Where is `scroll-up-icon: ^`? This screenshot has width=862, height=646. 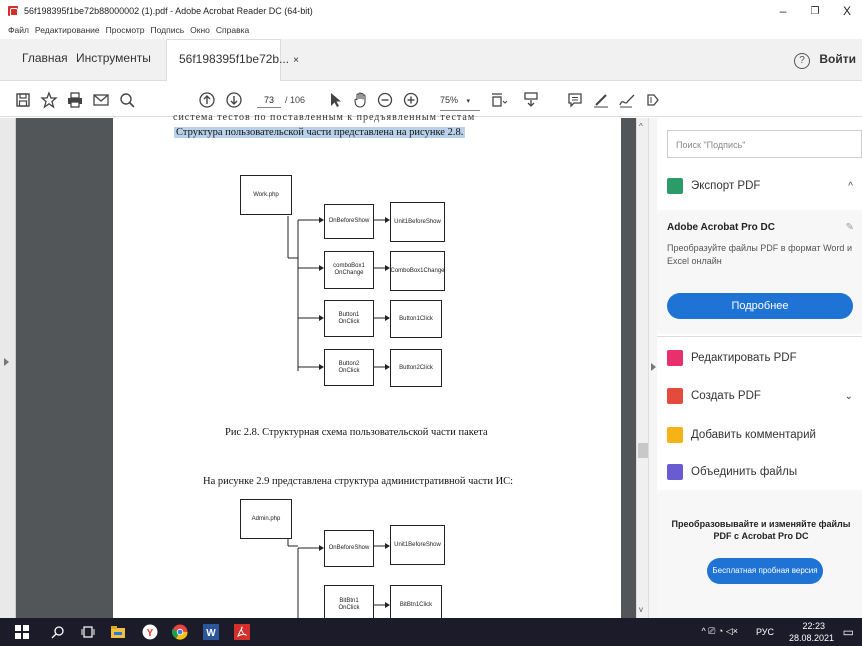
scroll-up-icon: ^ is located at coordinates (641, 126).